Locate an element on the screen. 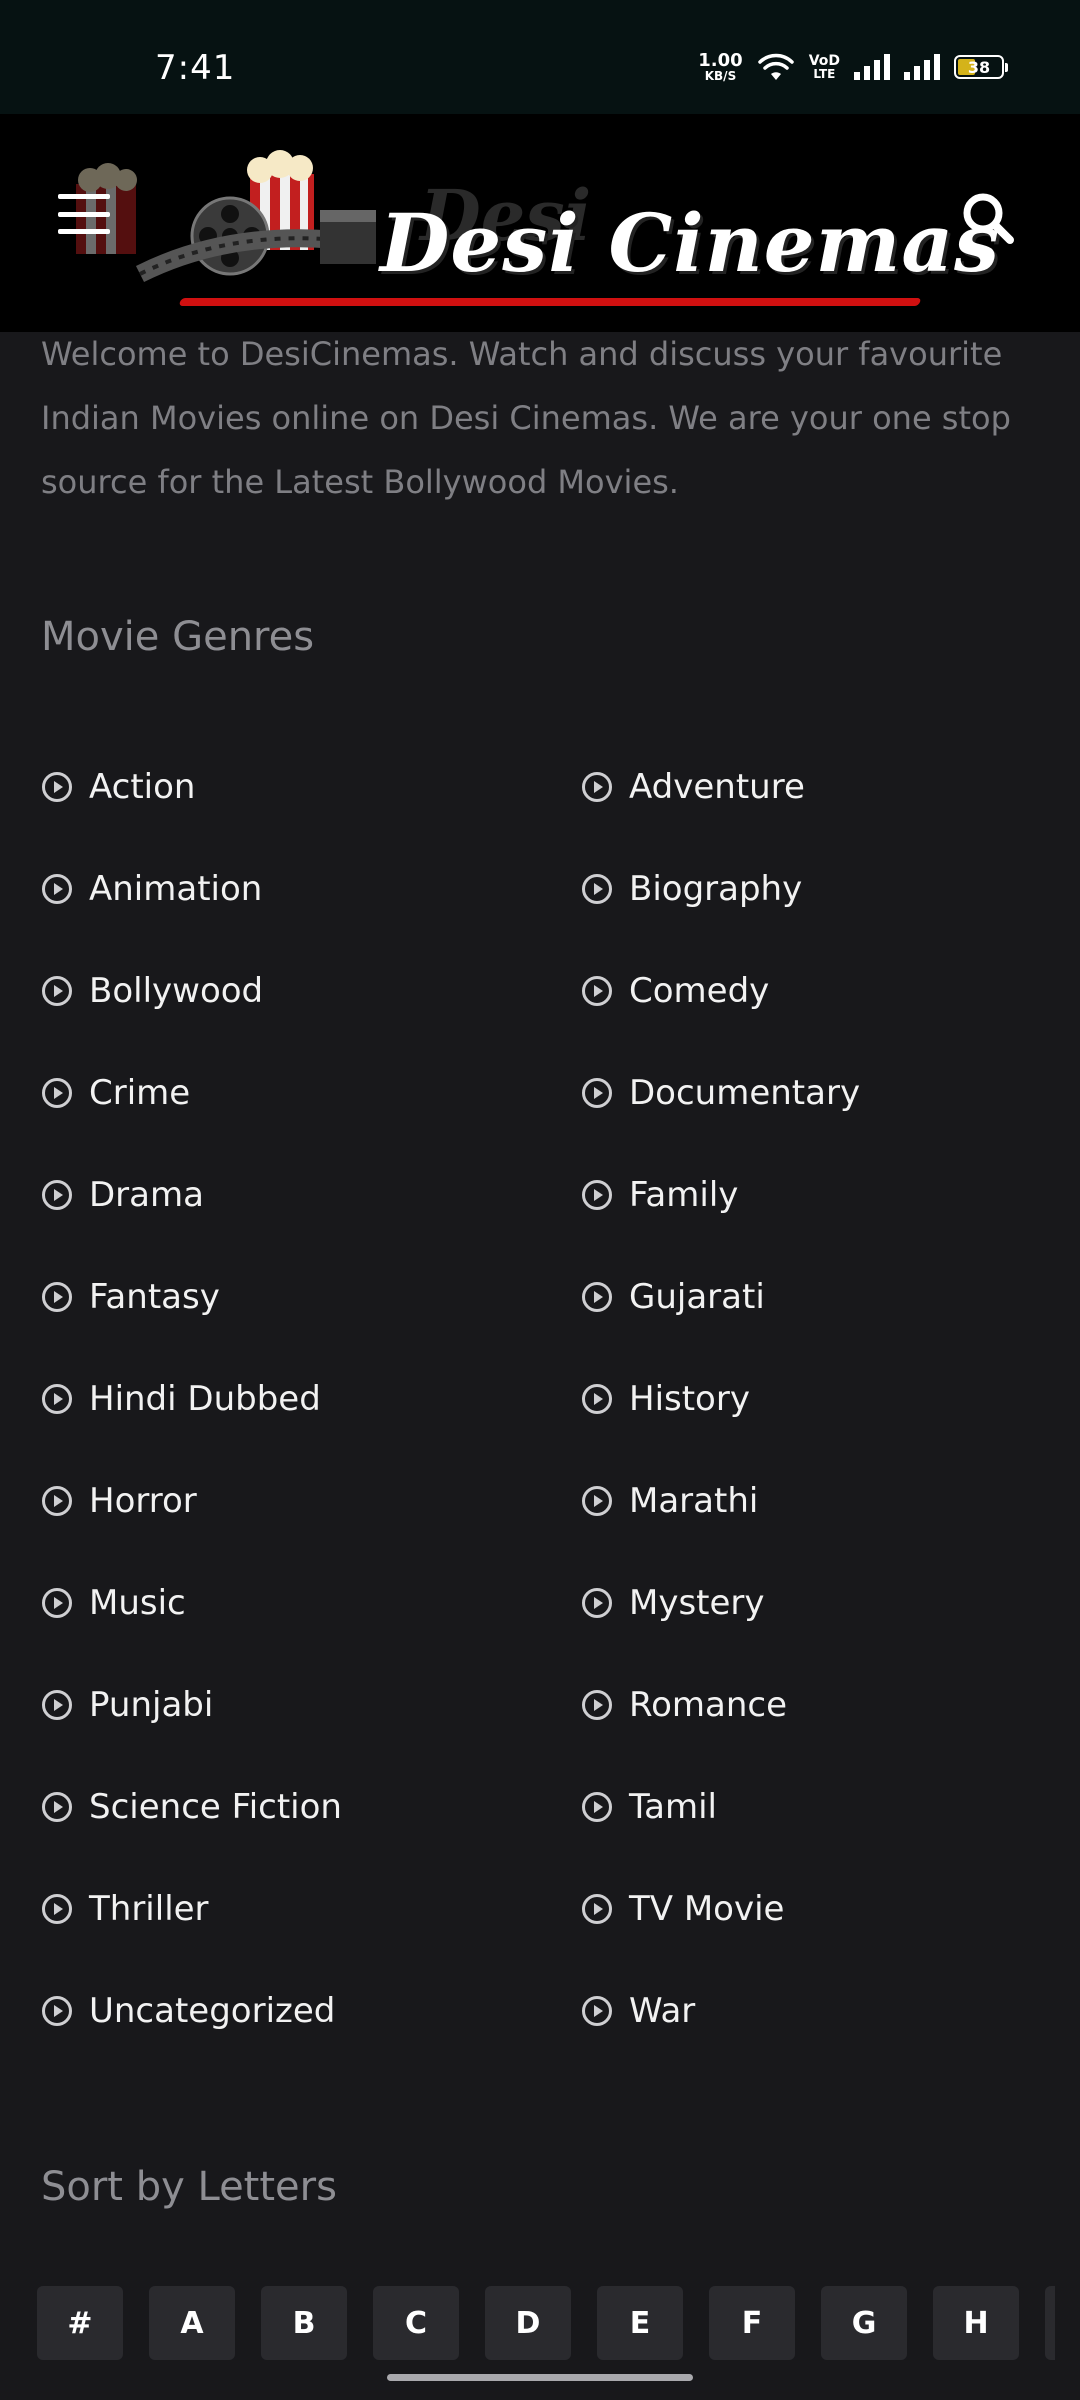 Image resolution: width=1080 pixels, height=2400 pixels. net-speed: 1.00 KB/S is located at coordinates (720, 66).